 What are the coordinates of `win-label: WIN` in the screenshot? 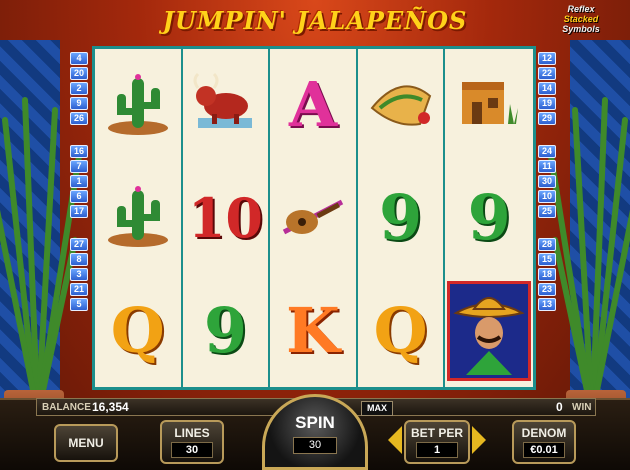 It's located at (582, 407).